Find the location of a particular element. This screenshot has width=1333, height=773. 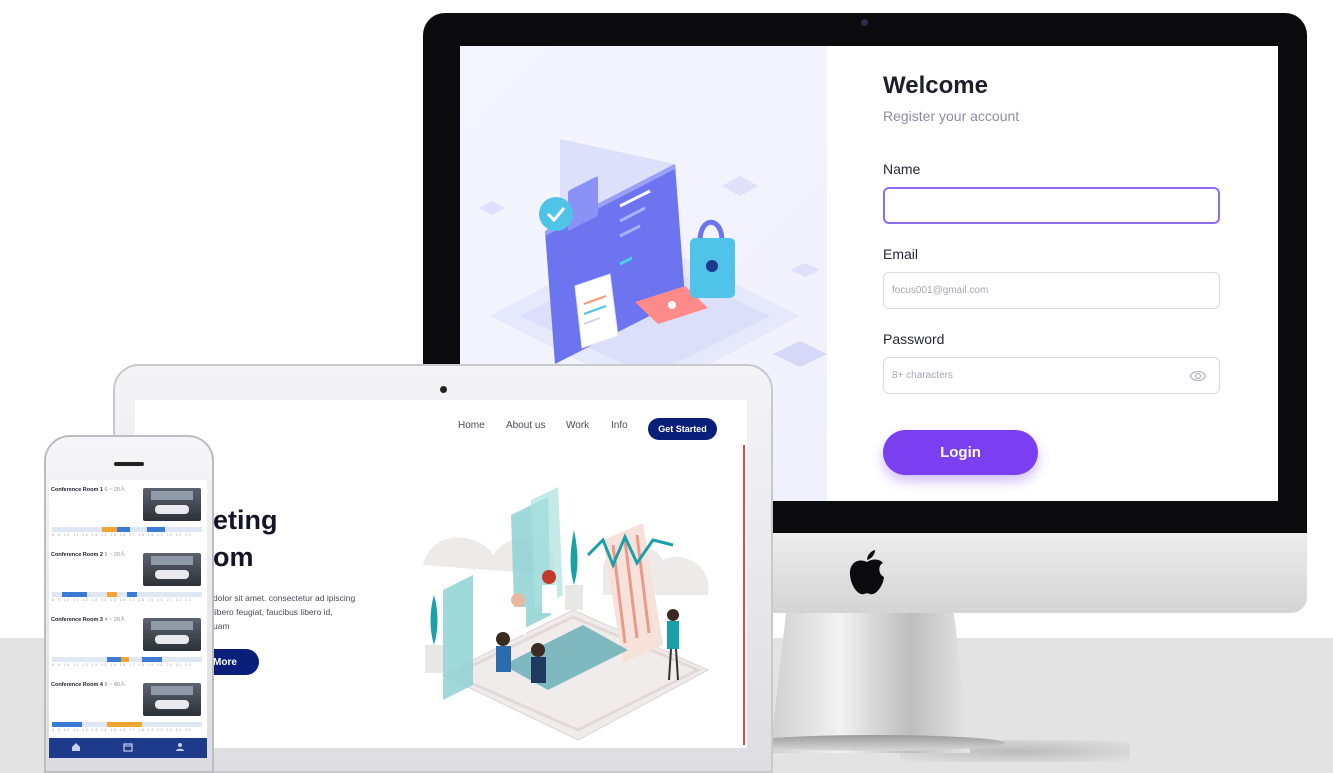

nav-home: Home is located at coordinates (471, 425).